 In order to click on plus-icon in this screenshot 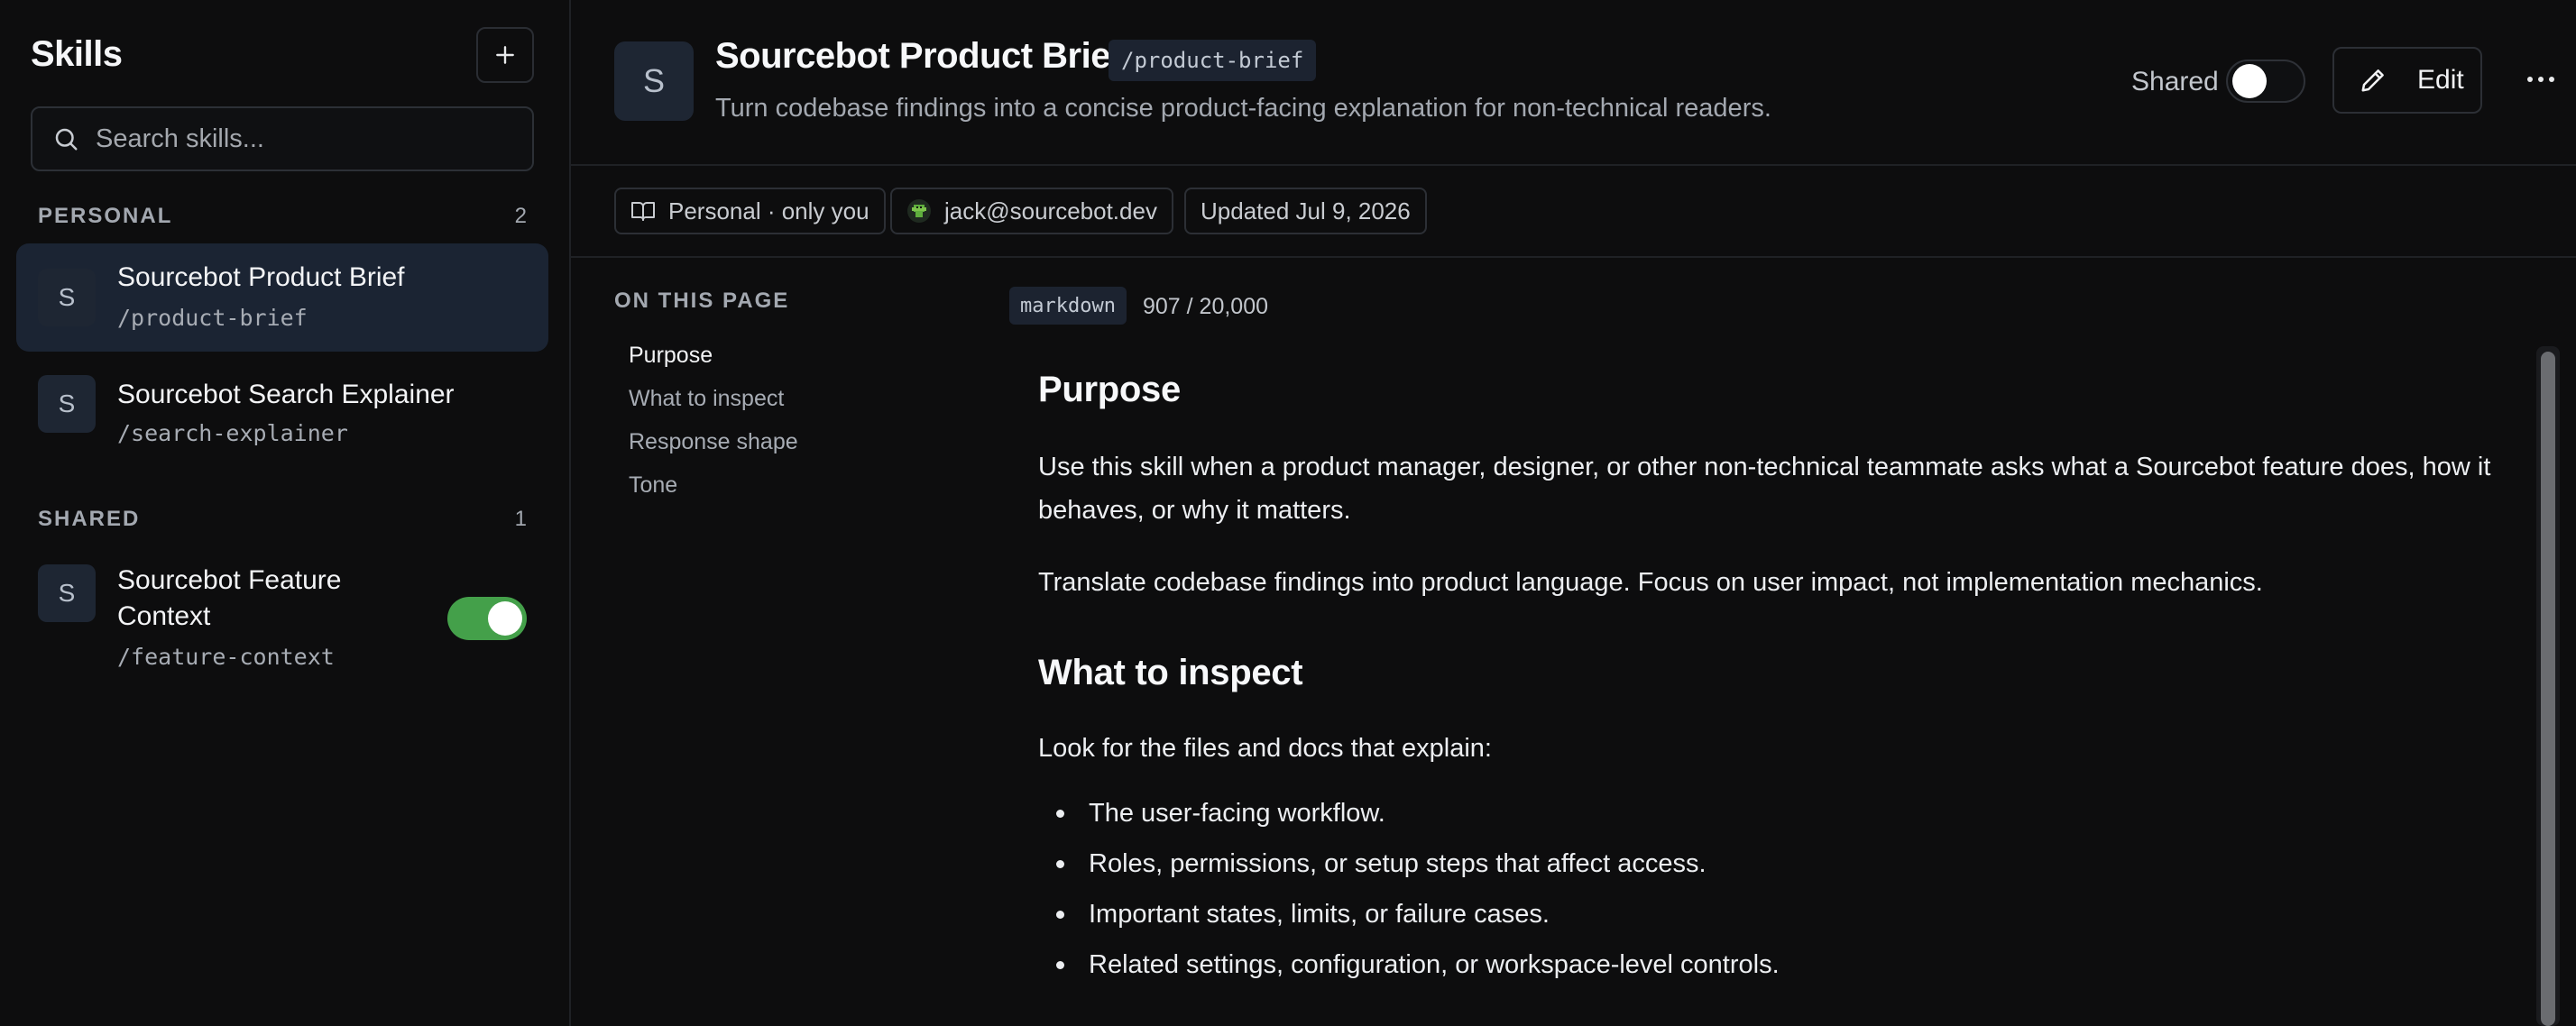, I will do `click(505, 55)`.